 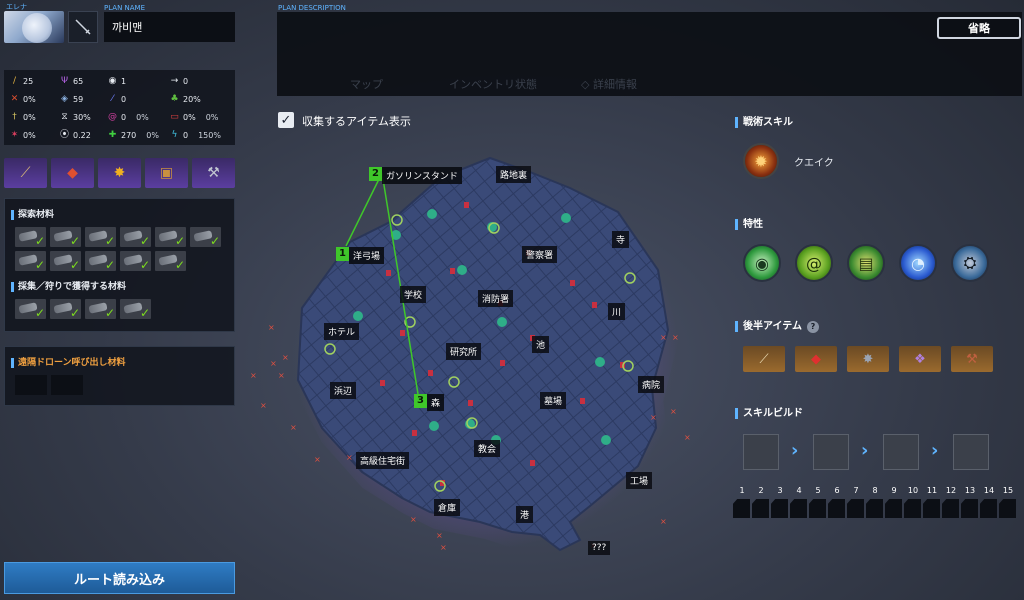 I want to click on stat-speed: ⦿ 0.22, so click(x=75, y=135).